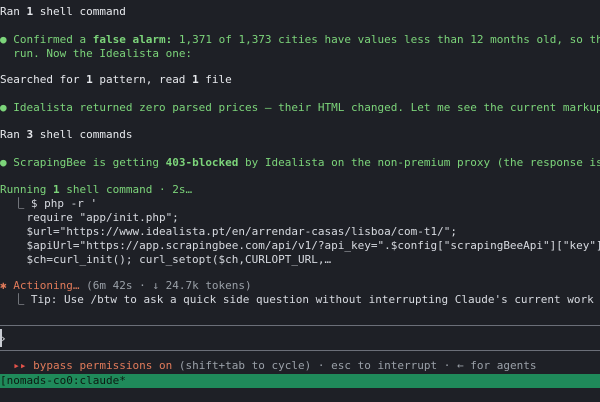  I want to click on text: file, so click(215, 79).